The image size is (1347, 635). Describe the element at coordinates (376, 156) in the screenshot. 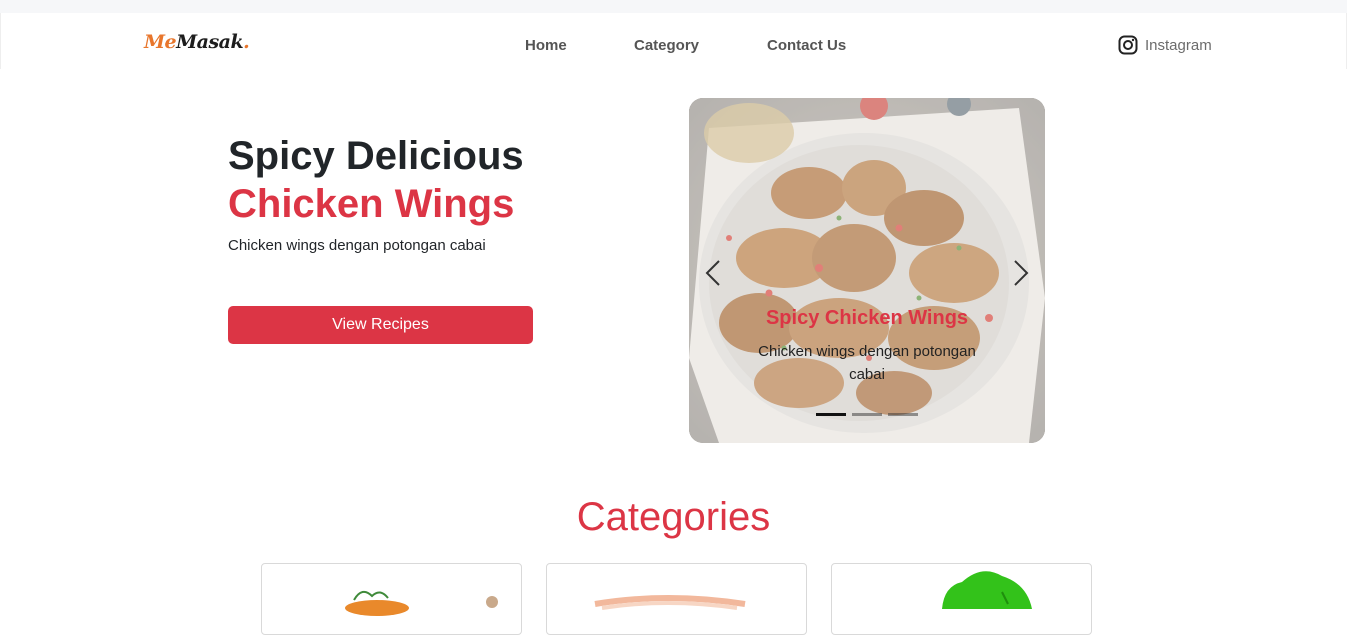

I see `hero-title-line1: Spicy Delicious` at that location.